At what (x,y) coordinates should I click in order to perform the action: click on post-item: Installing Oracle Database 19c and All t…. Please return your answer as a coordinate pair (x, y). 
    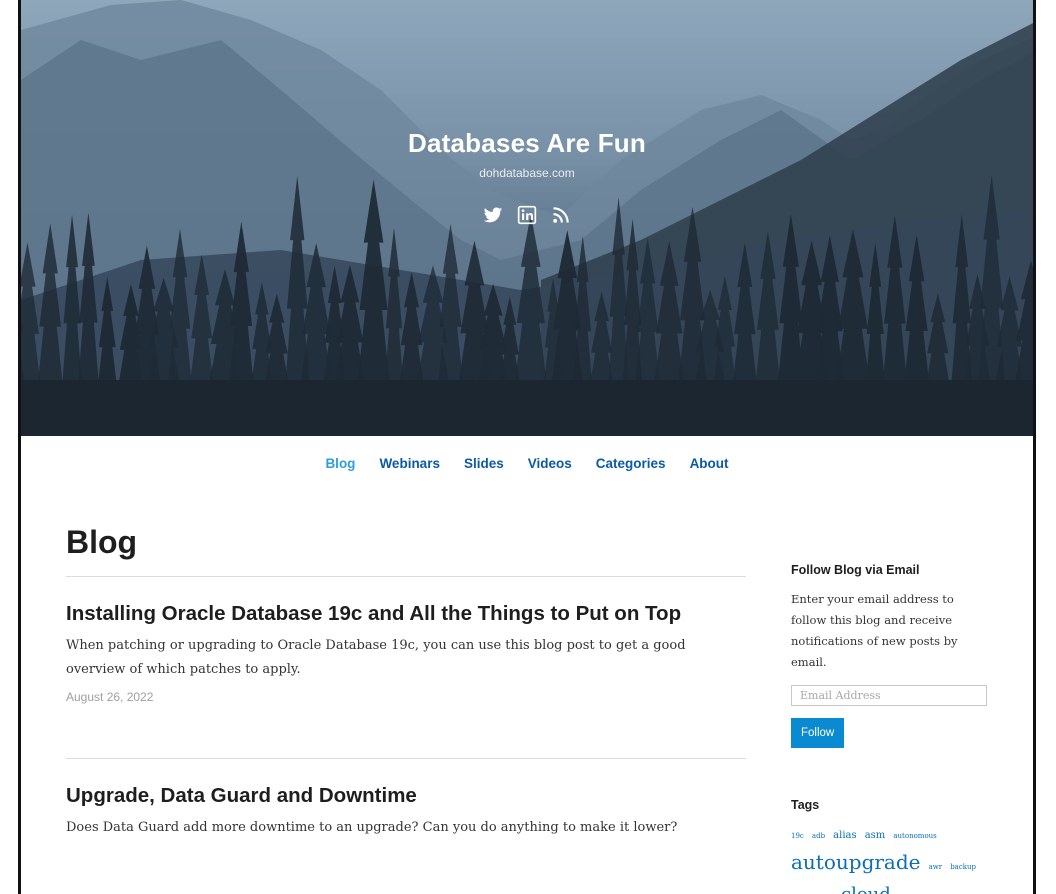
    Looking at the image, I should click on (406, 651).